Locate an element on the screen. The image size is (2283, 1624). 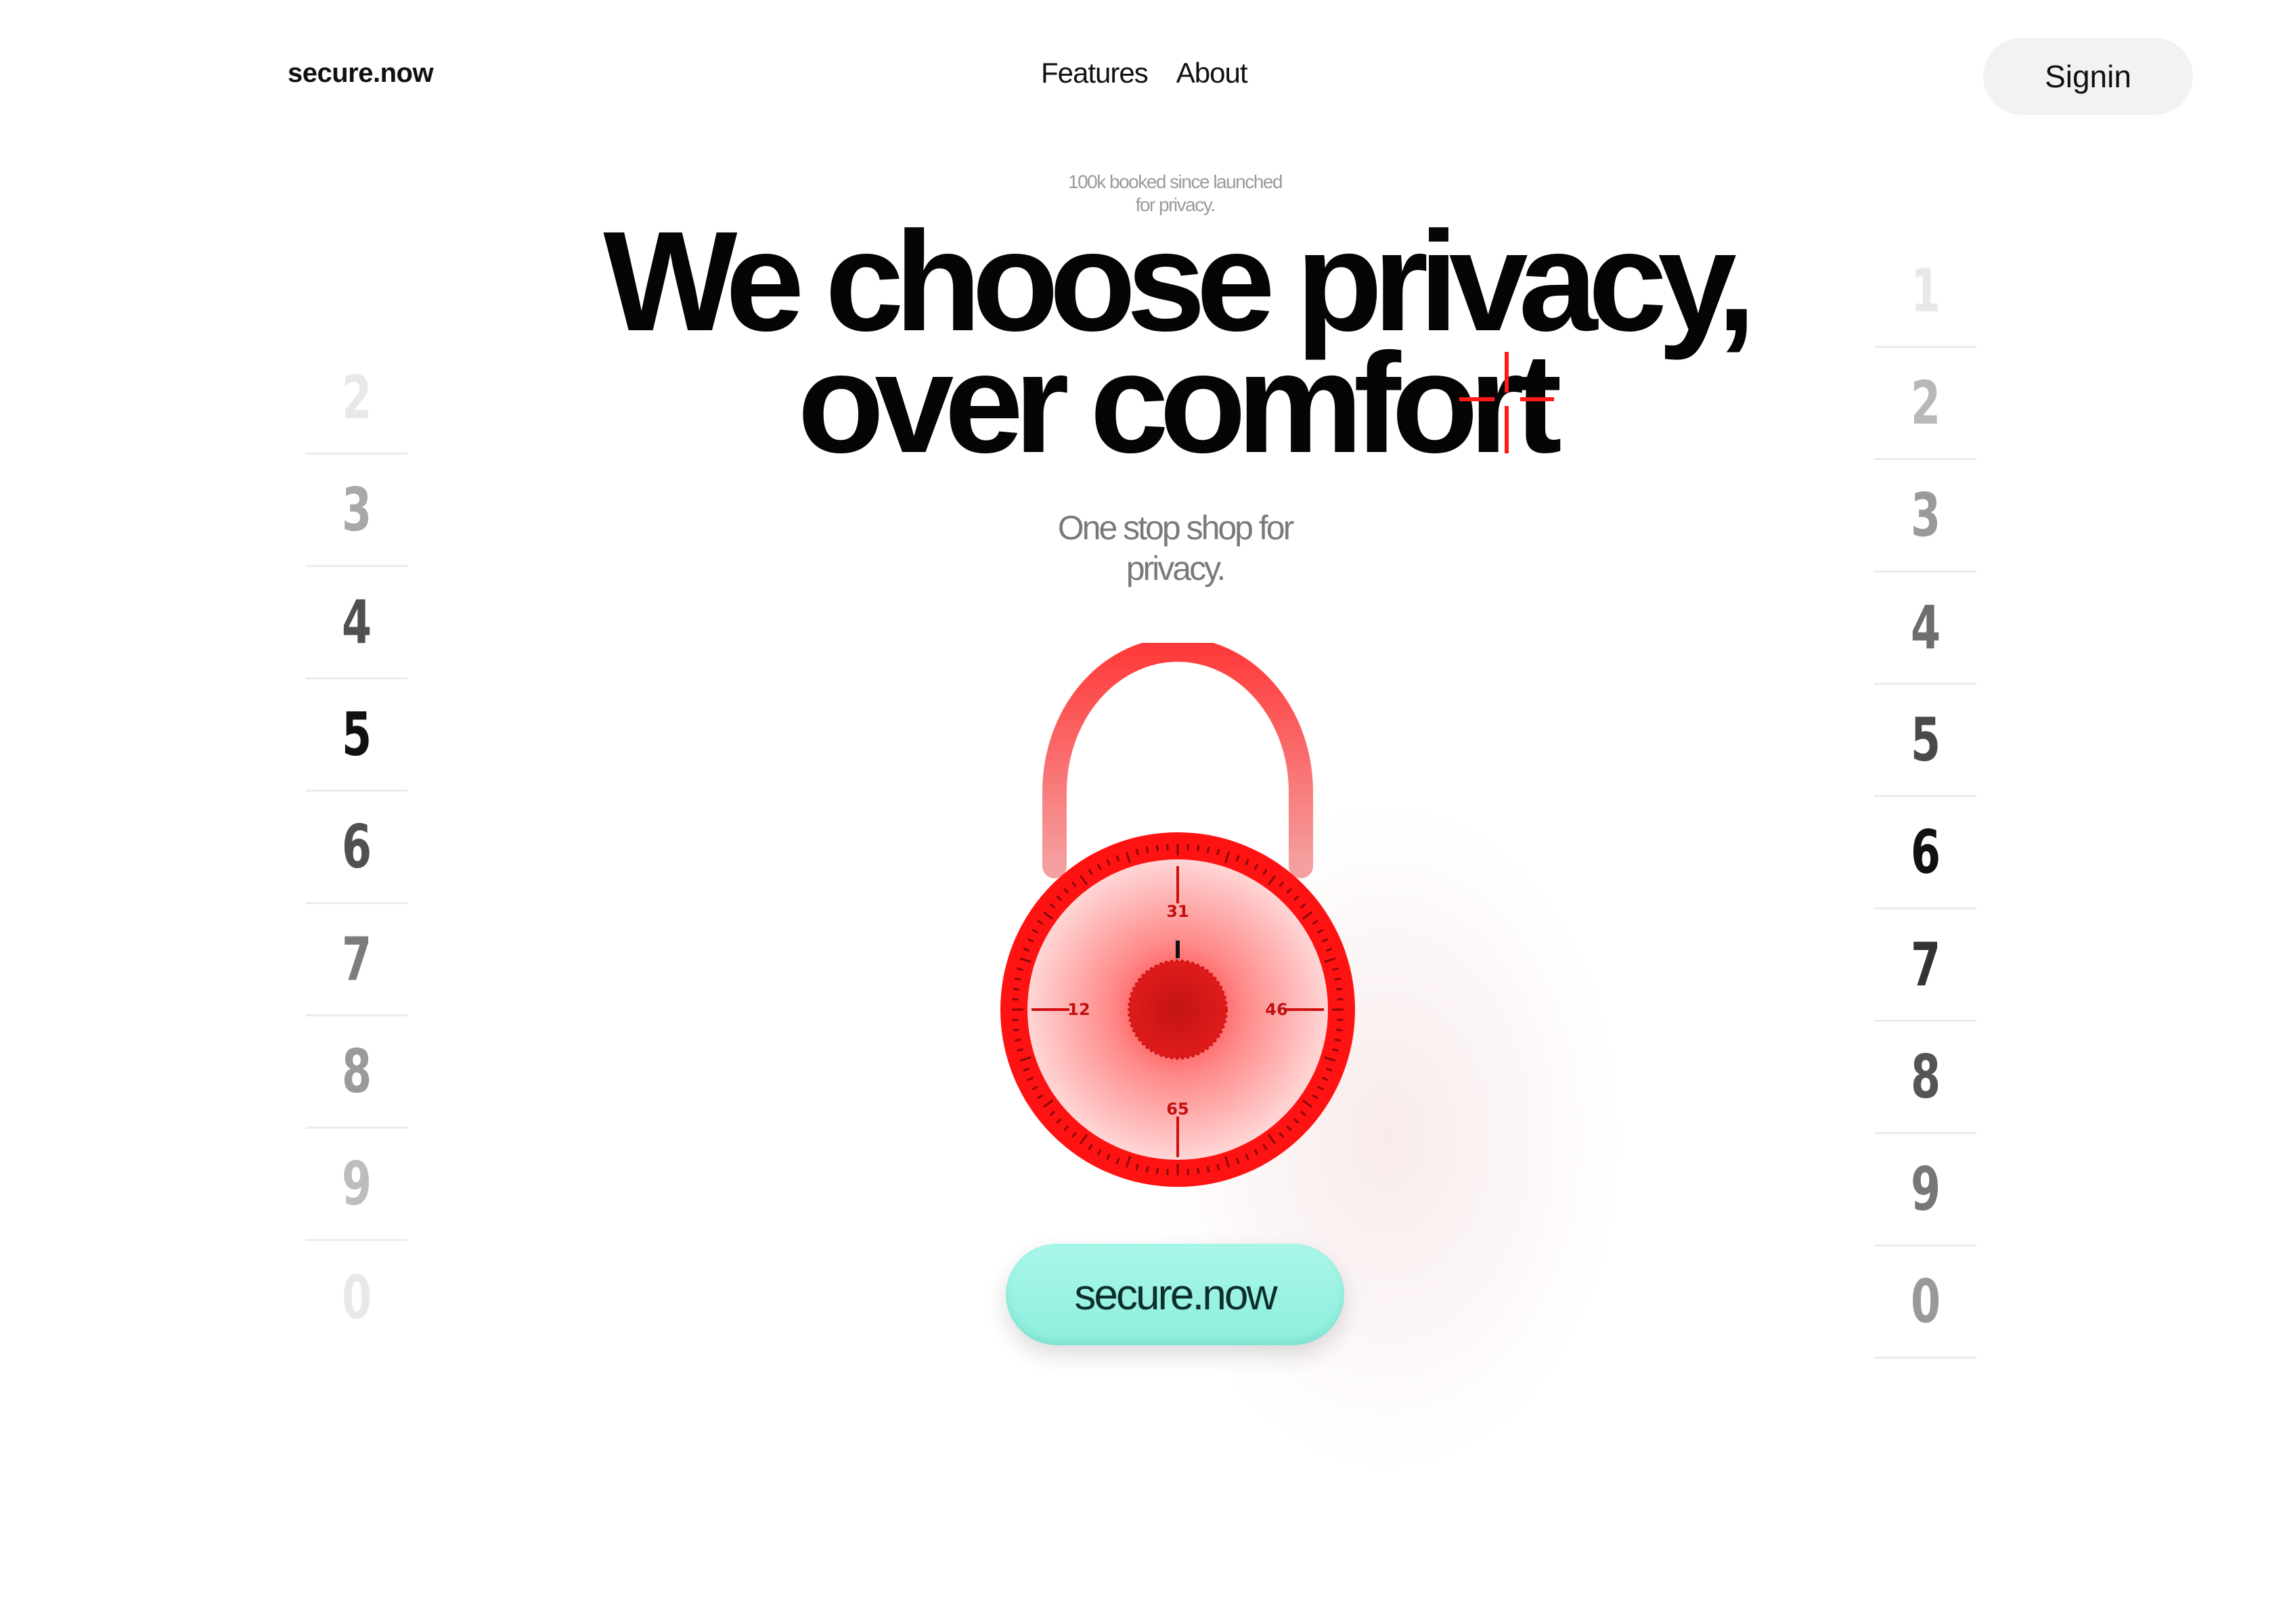
headline-line-2: over comfort is located at coordinates (1179, 402).